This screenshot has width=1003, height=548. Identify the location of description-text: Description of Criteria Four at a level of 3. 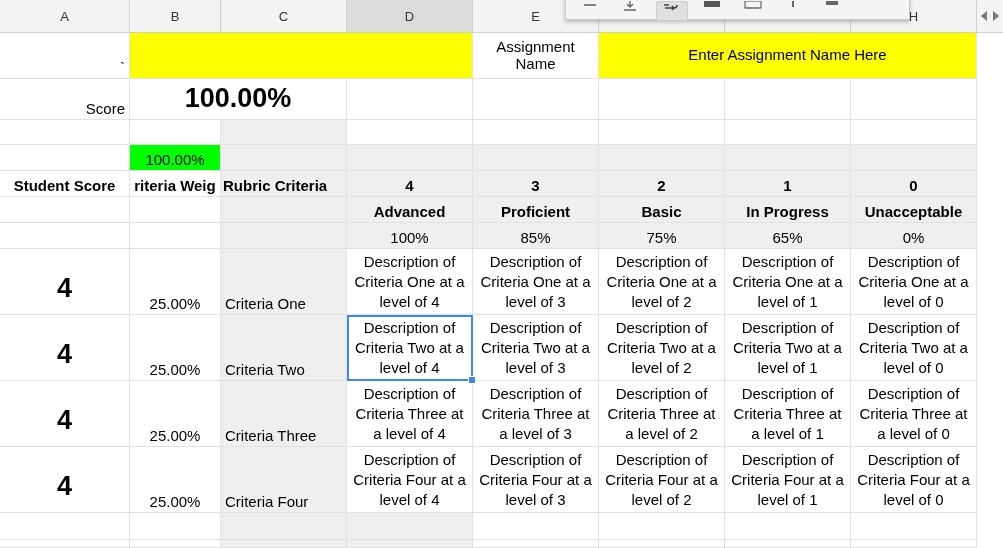
(536, 480).